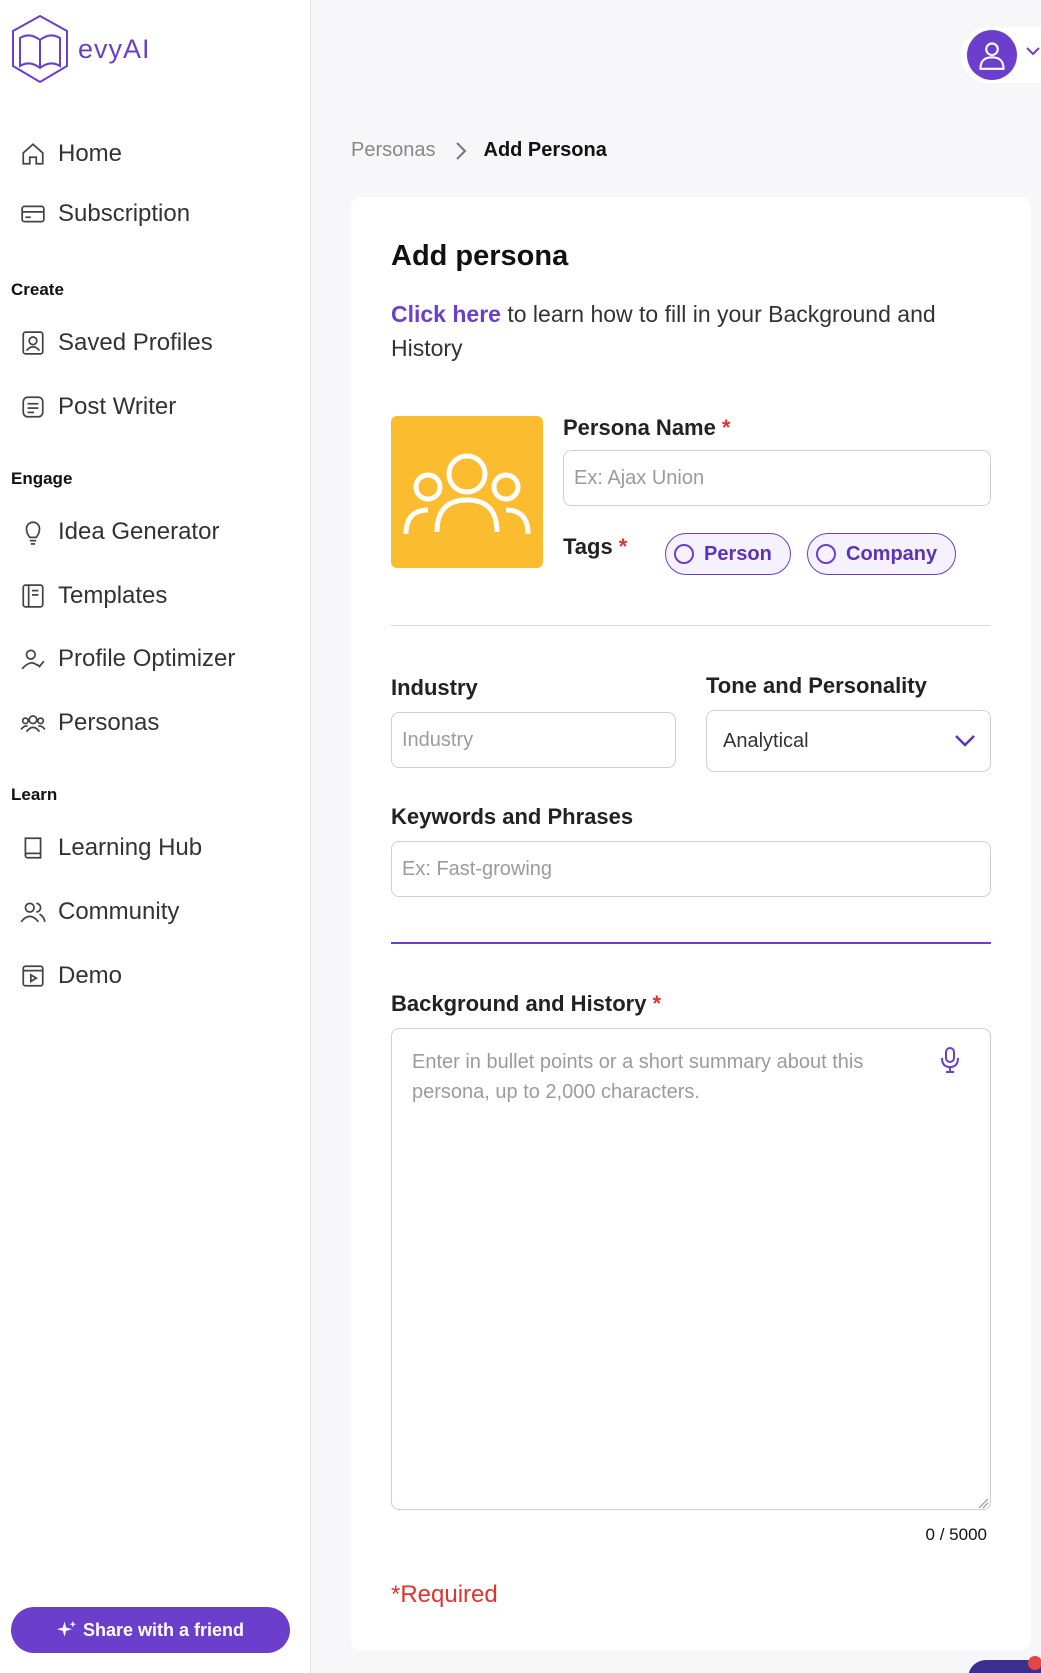 Image resolution: width=1041 pixels, height=1673 pixels. What do you see at coordinates (956, 1534) in the screenshot?
I see `character-counter: 0 / 5000` at bounding box center [956, 1534].